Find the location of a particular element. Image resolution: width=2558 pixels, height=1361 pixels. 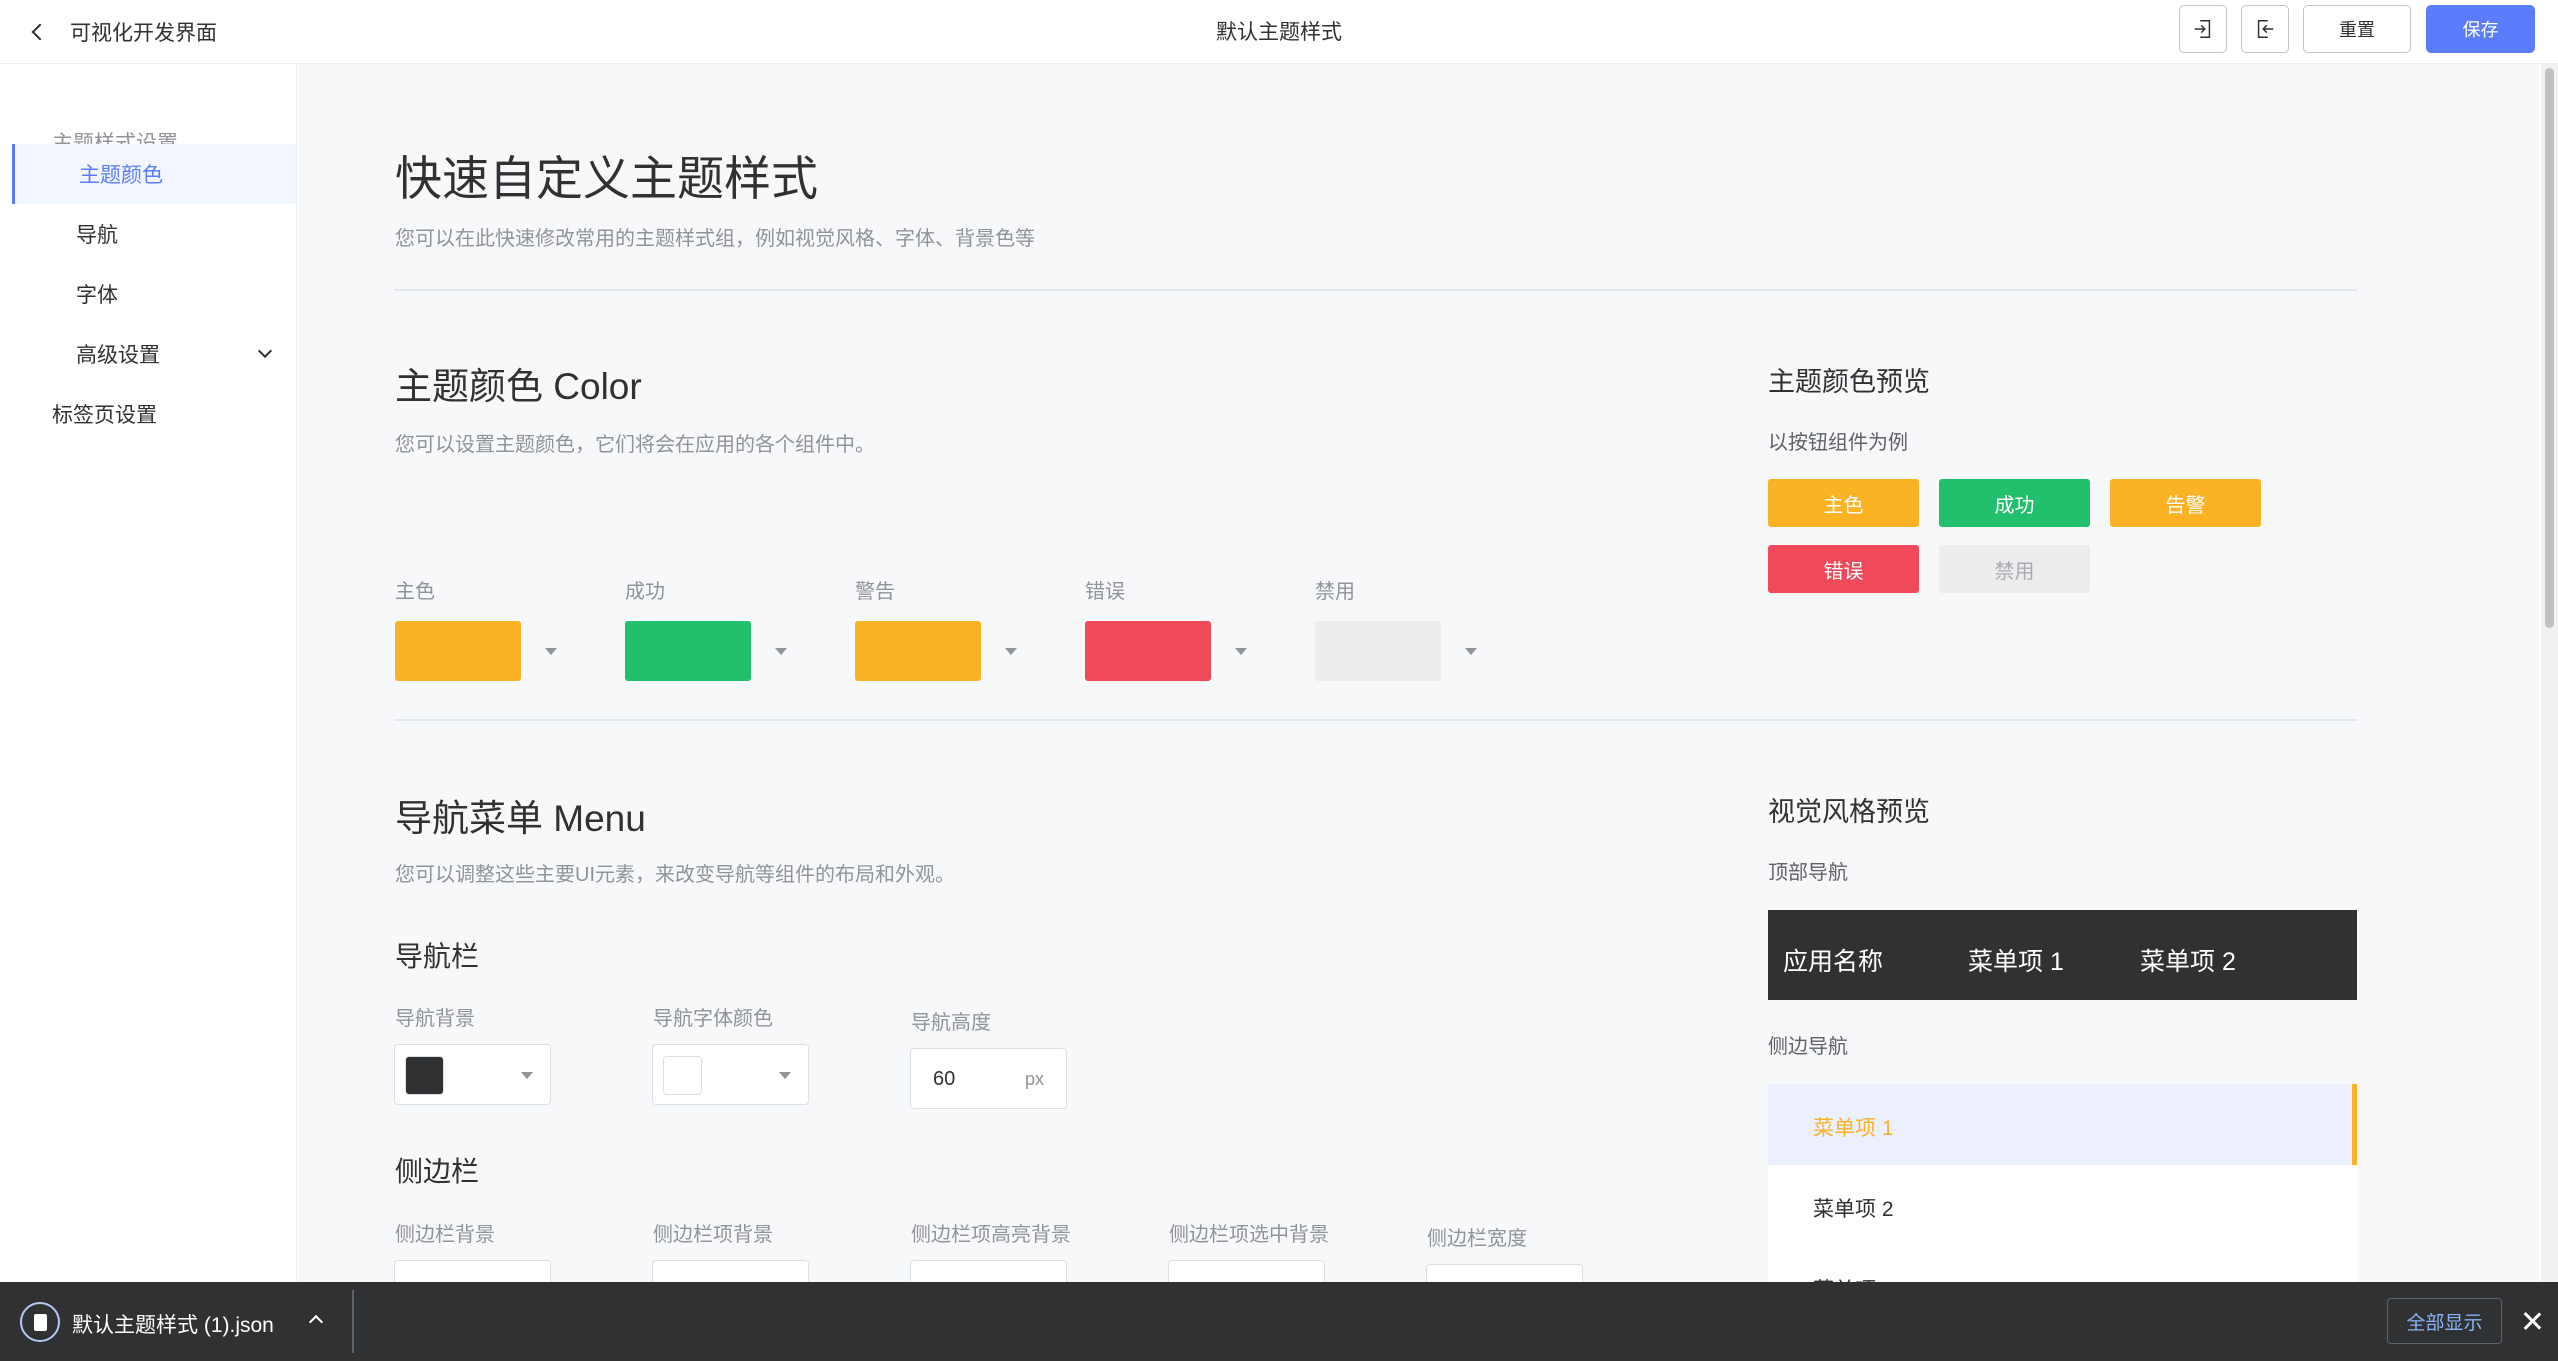

navbar-bg-chip is located at coordinates (424, 1075).